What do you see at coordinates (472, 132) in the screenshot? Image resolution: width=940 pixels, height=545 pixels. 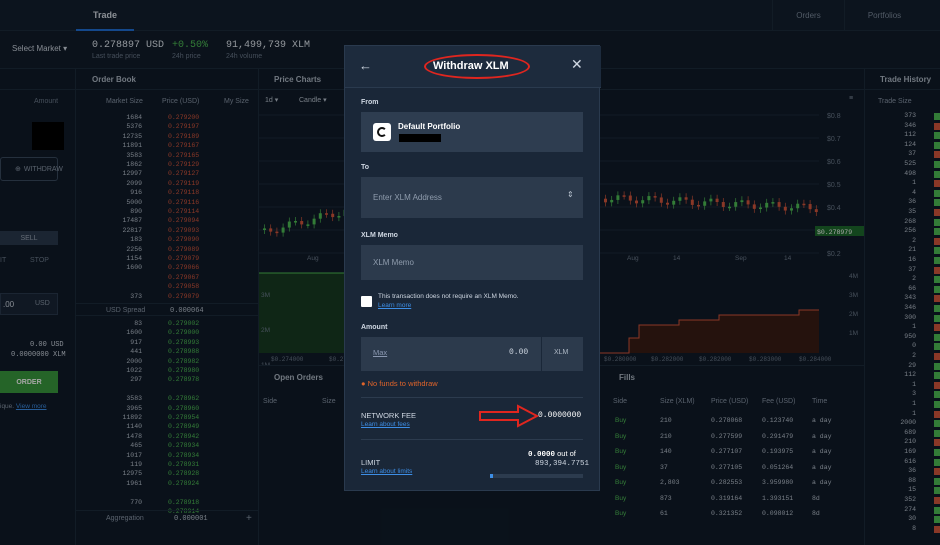 I see `from-portfolio-select: Default Portfolio` at bounding box center [472, 132].